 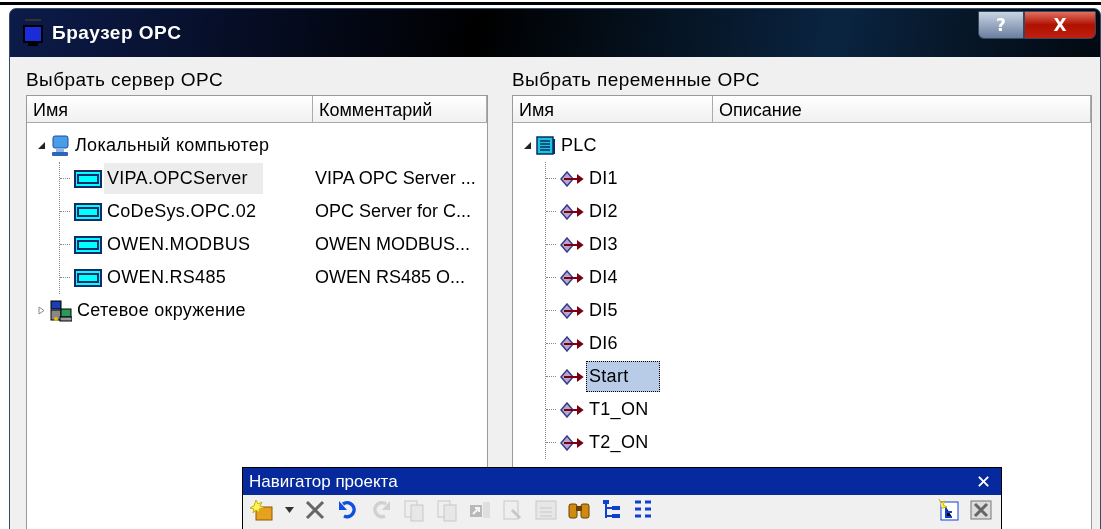 I want to click on copy-icon, so click(x=414, y=510).